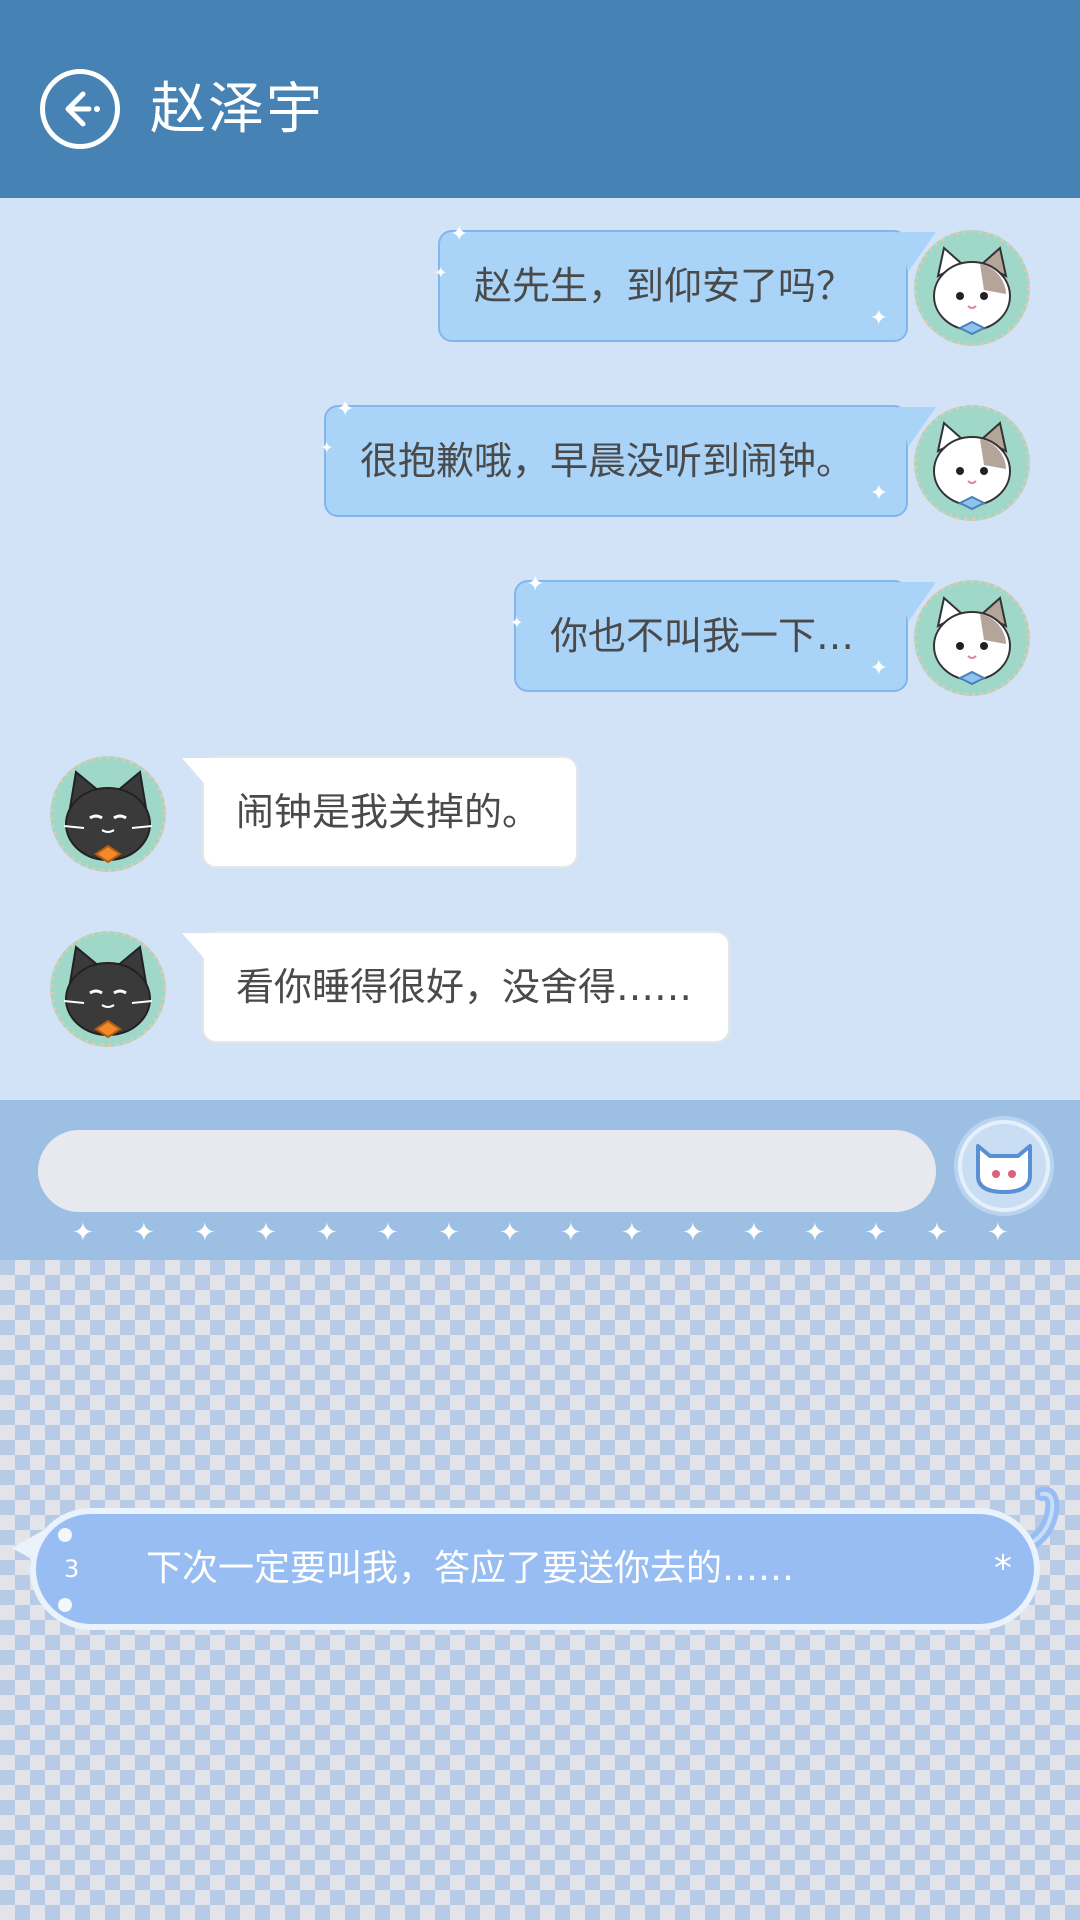  I want to click on outgoing-bubble: 你也不叫我一下… ✦ ✦ ✦, so click(723, 633).